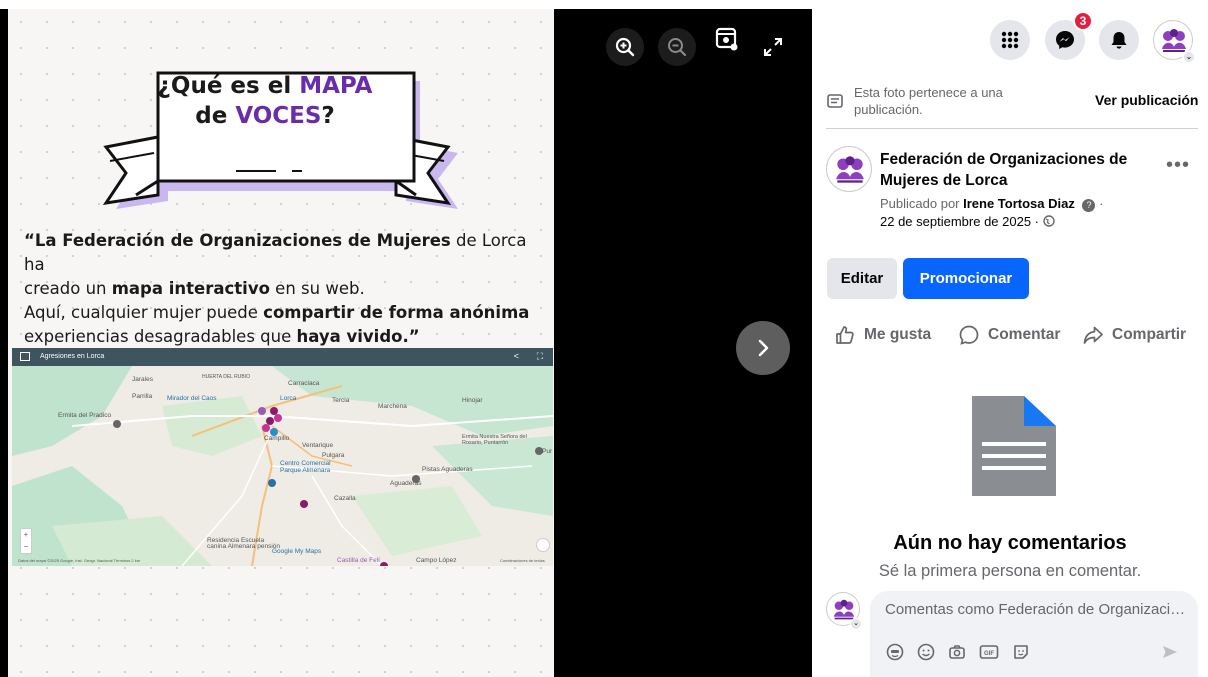 Image resolution: width=1208 pixels, height=677 pixels. I want to click on post-date-link: 22 de septiembre de 2025 ·, so click(959, 221).